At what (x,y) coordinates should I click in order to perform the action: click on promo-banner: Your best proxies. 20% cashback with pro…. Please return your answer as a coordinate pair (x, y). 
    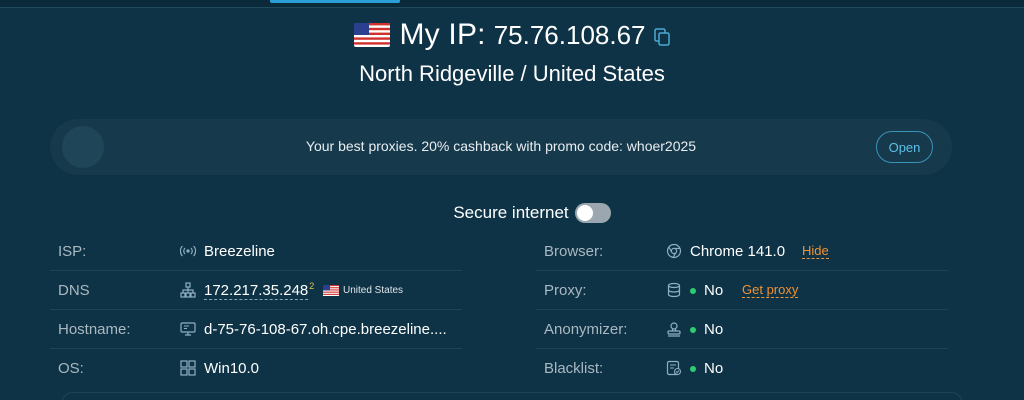
    Looking at the image, I should click on (501, 147).